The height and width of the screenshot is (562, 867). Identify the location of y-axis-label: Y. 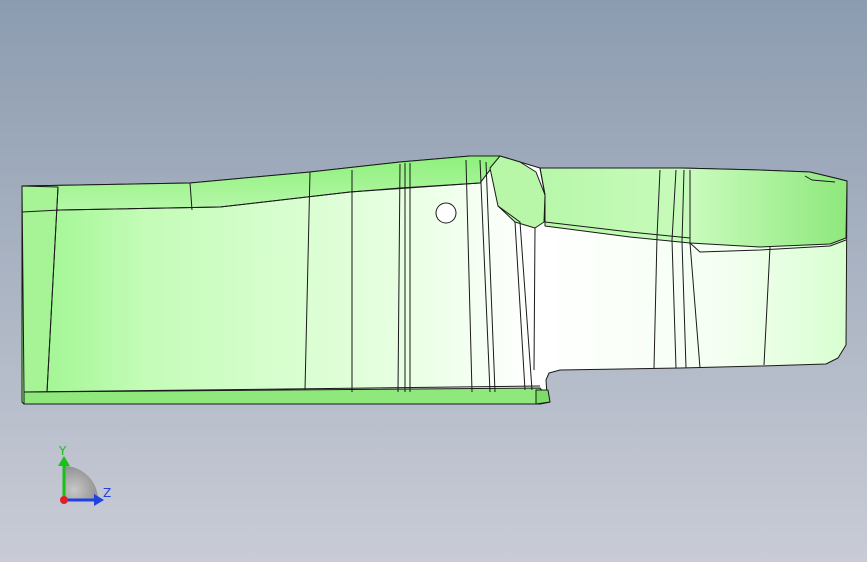
(62, 451).